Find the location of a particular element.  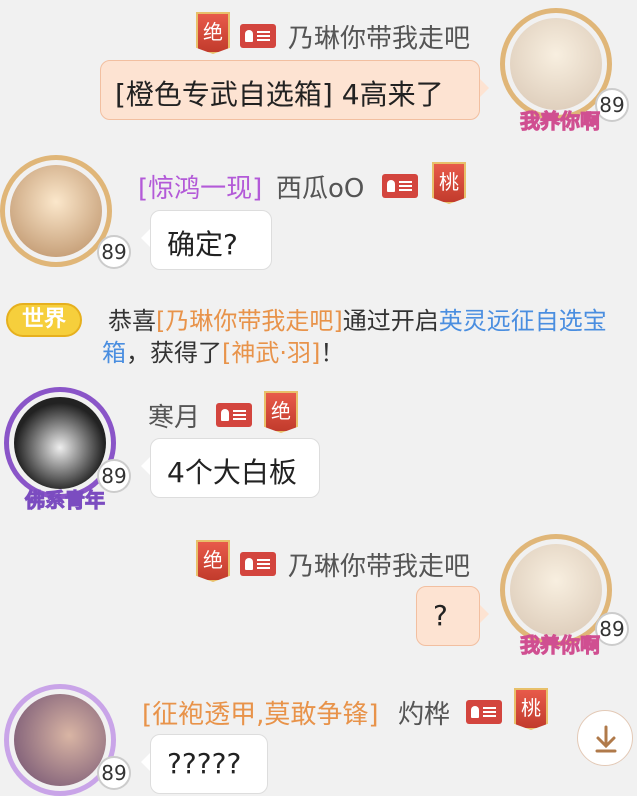

message-row: 89 [征袍透甲,莫敢争锋] 灼桦 桃 ????? is located at coordinates (318, 739).